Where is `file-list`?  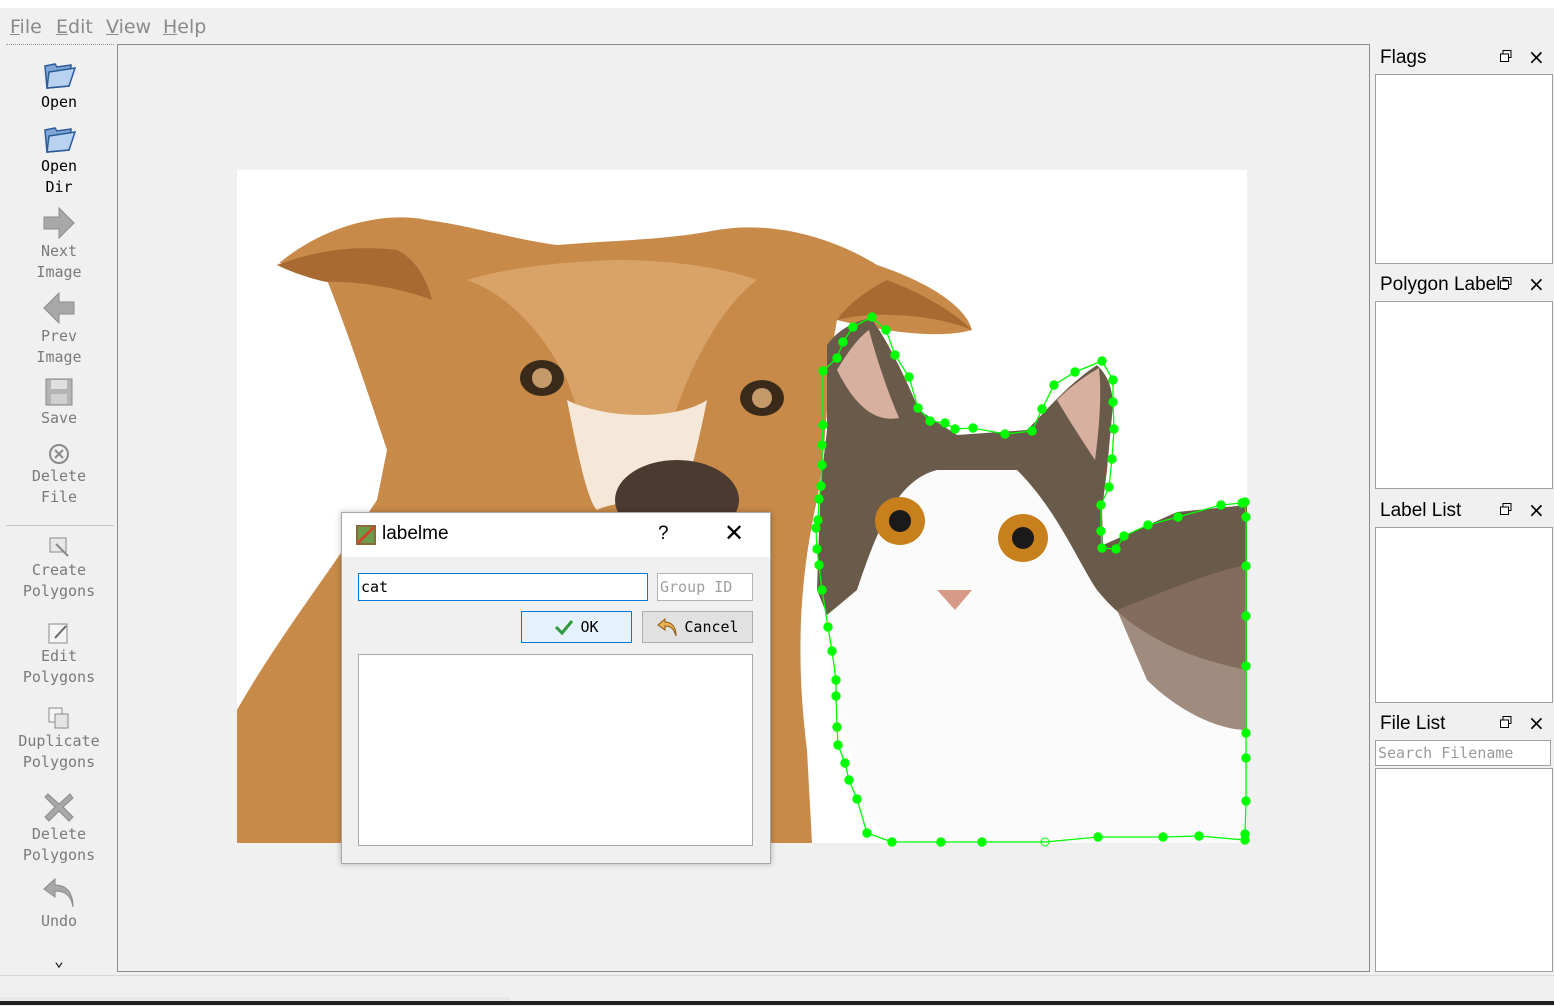
file-list is located at coordinates (1464, 870).